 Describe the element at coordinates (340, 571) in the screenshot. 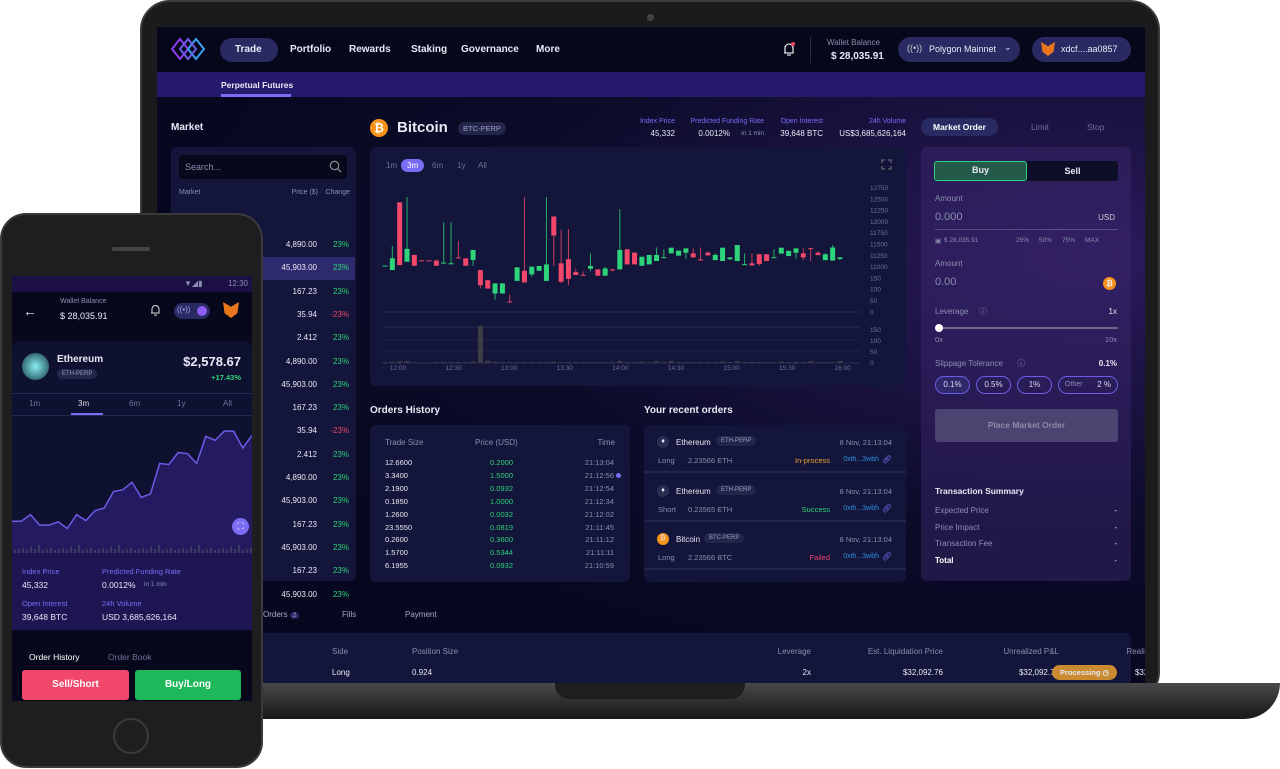

I see `row-change: 23%` at that location.